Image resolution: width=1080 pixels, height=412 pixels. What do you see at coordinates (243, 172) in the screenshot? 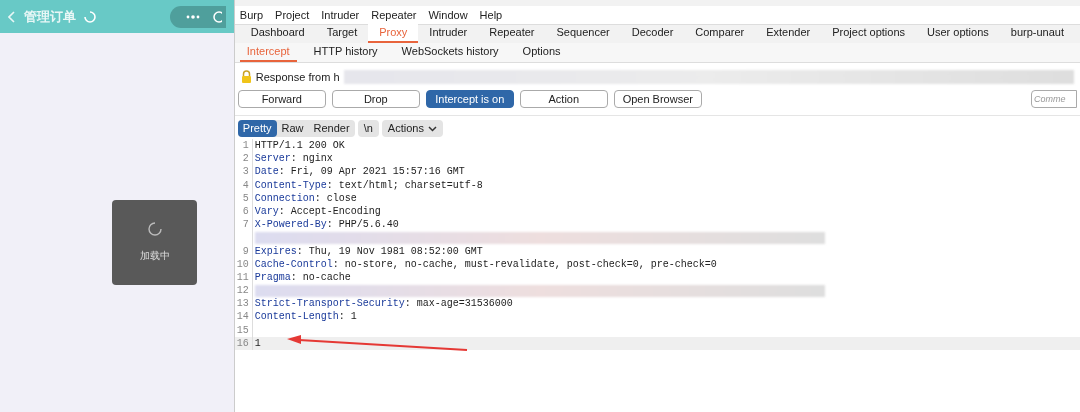
I see `line-number: 3` at bounding box center [243, 172].